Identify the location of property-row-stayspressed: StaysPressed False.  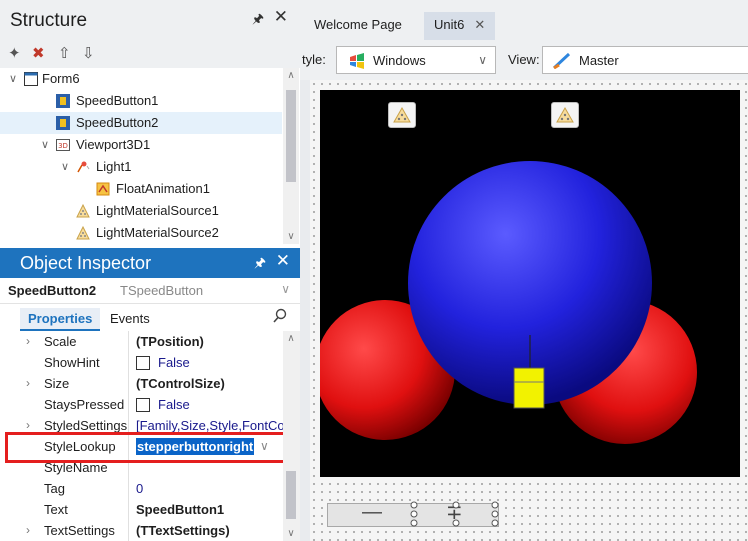
(141, 404).